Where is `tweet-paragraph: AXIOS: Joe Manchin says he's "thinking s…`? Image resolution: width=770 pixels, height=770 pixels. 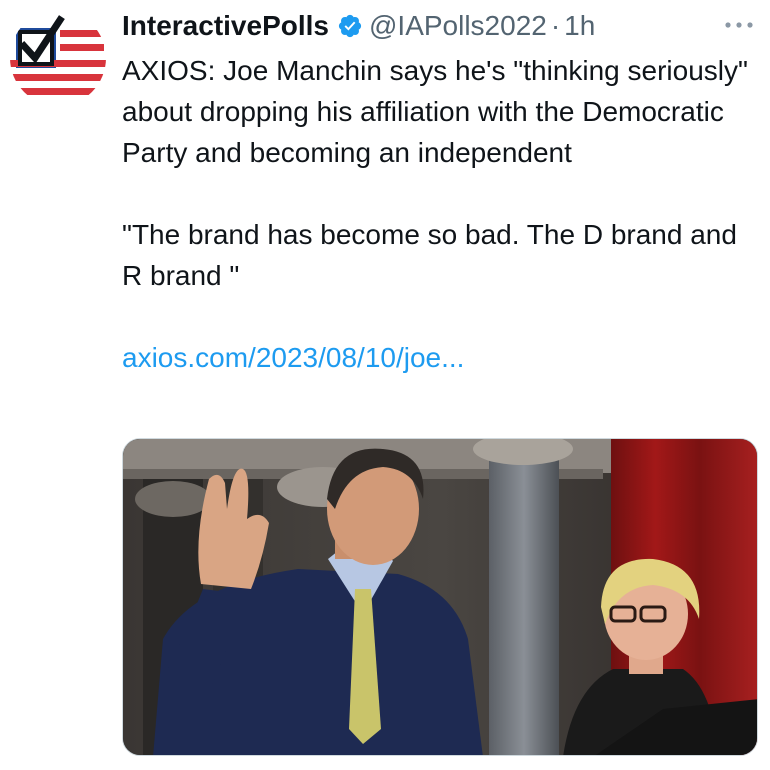
tweet-paragraph: AXIOS: Joe Manchin says he's "thinking s… is located at coordinates (439, 111).